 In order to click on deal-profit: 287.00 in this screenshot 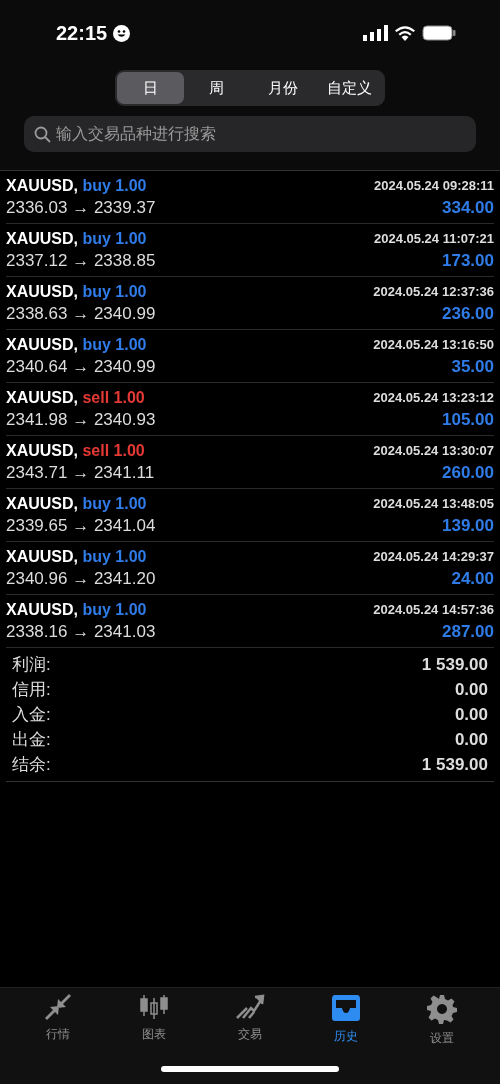, I will do `click(467, 631)`.